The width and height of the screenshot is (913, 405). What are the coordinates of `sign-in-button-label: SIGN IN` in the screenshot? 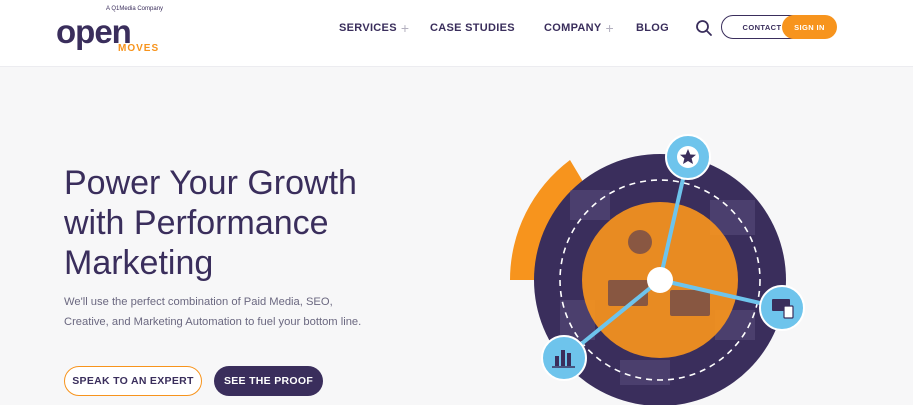 It's located at (809, 27).